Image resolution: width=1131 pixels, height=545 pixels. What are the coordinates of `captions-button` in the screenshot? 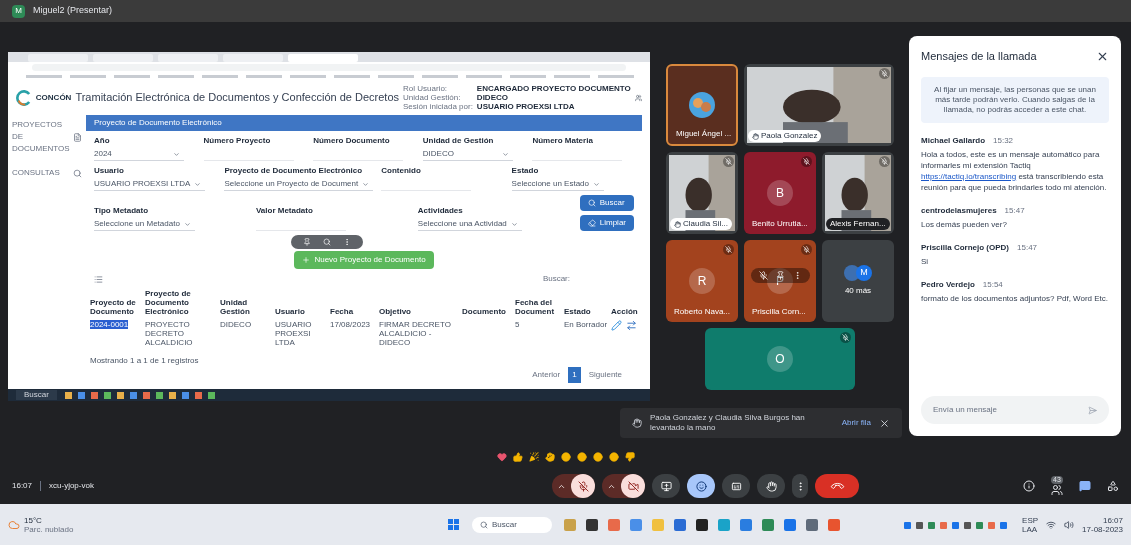 It's located at (736, 486).